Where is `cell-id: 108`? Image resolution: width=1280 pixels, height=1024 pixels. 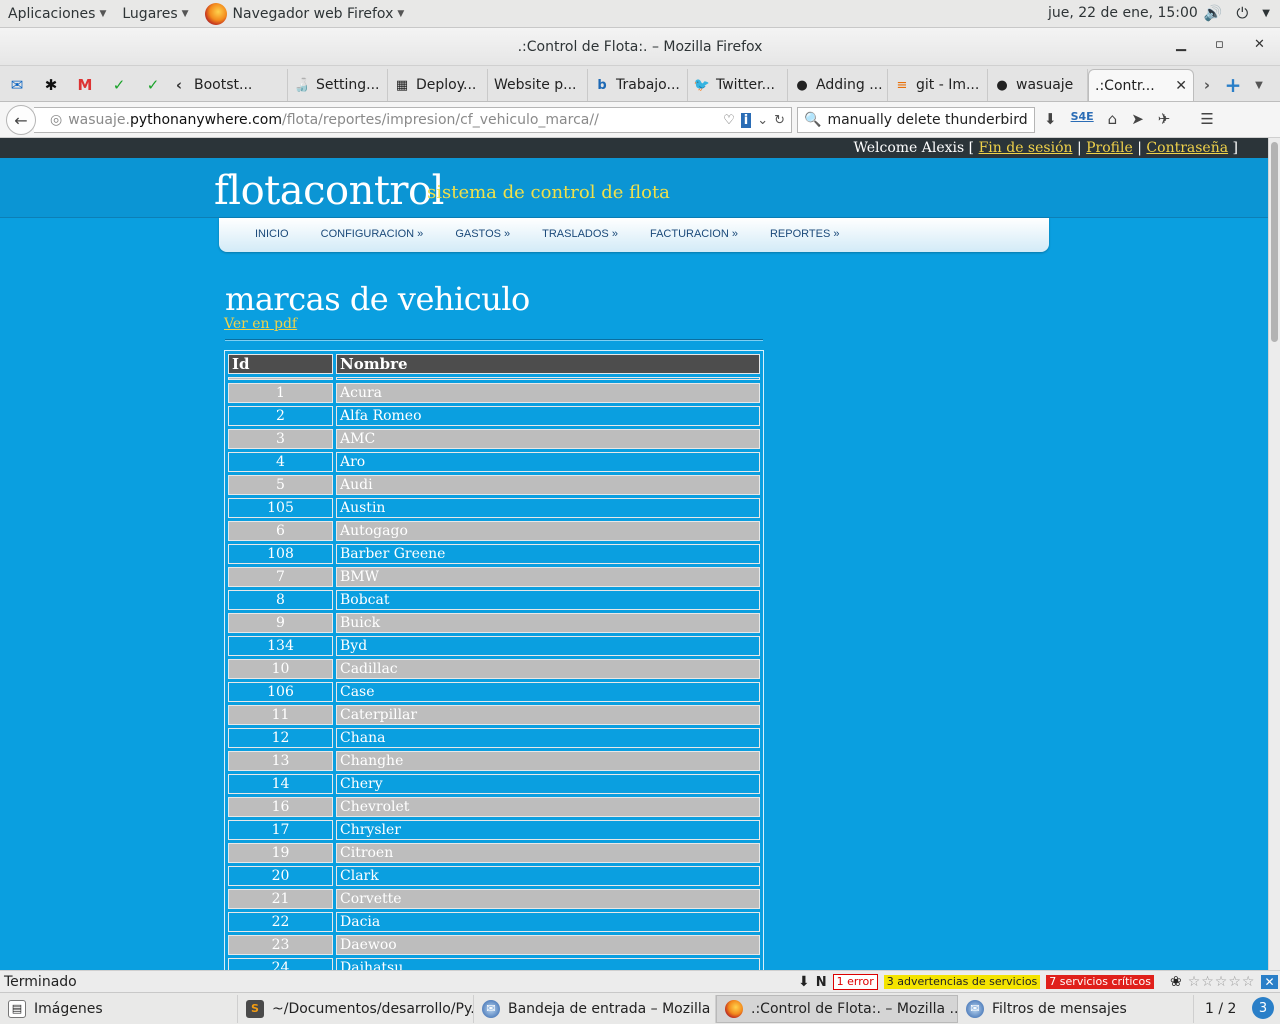
cell-id: 108 is located at coordinates (280, 554).